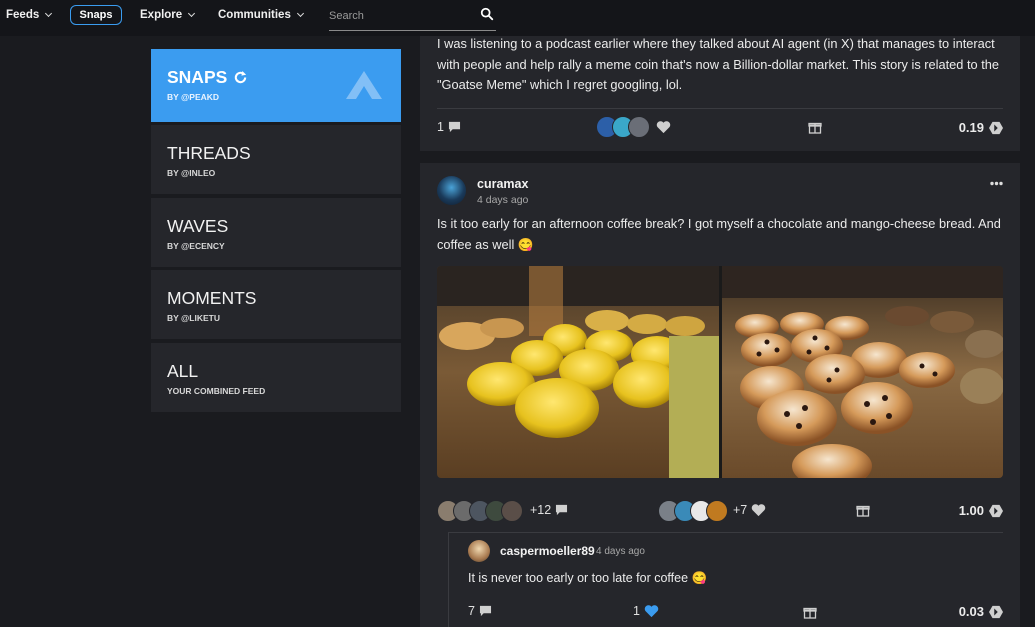 The width and height of the screenshot is (1035, 627). I want to click on nav-communities: Communities, so click(261, 15).